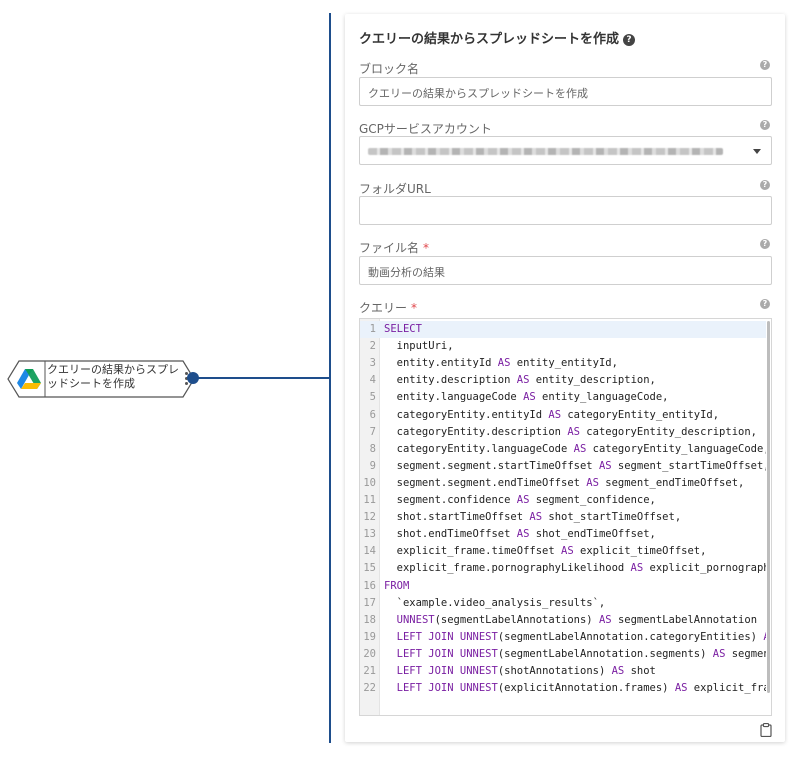 This screenshot has height=759, width=800. I want to click on block-name-input: クエリーの結果からスプレッドシートを作成, so click(565, 91).